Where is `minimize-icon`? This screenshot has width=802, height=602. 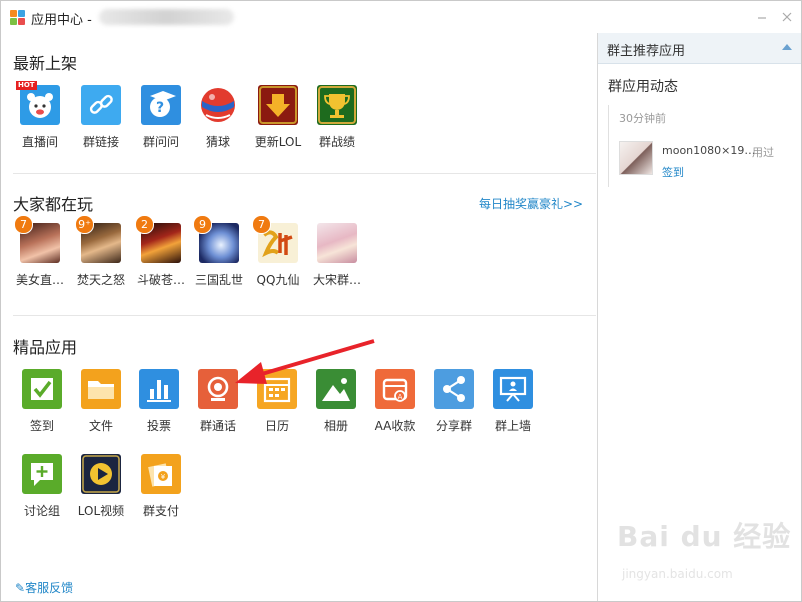 minimize-icon is located at coordinates (762, 17).